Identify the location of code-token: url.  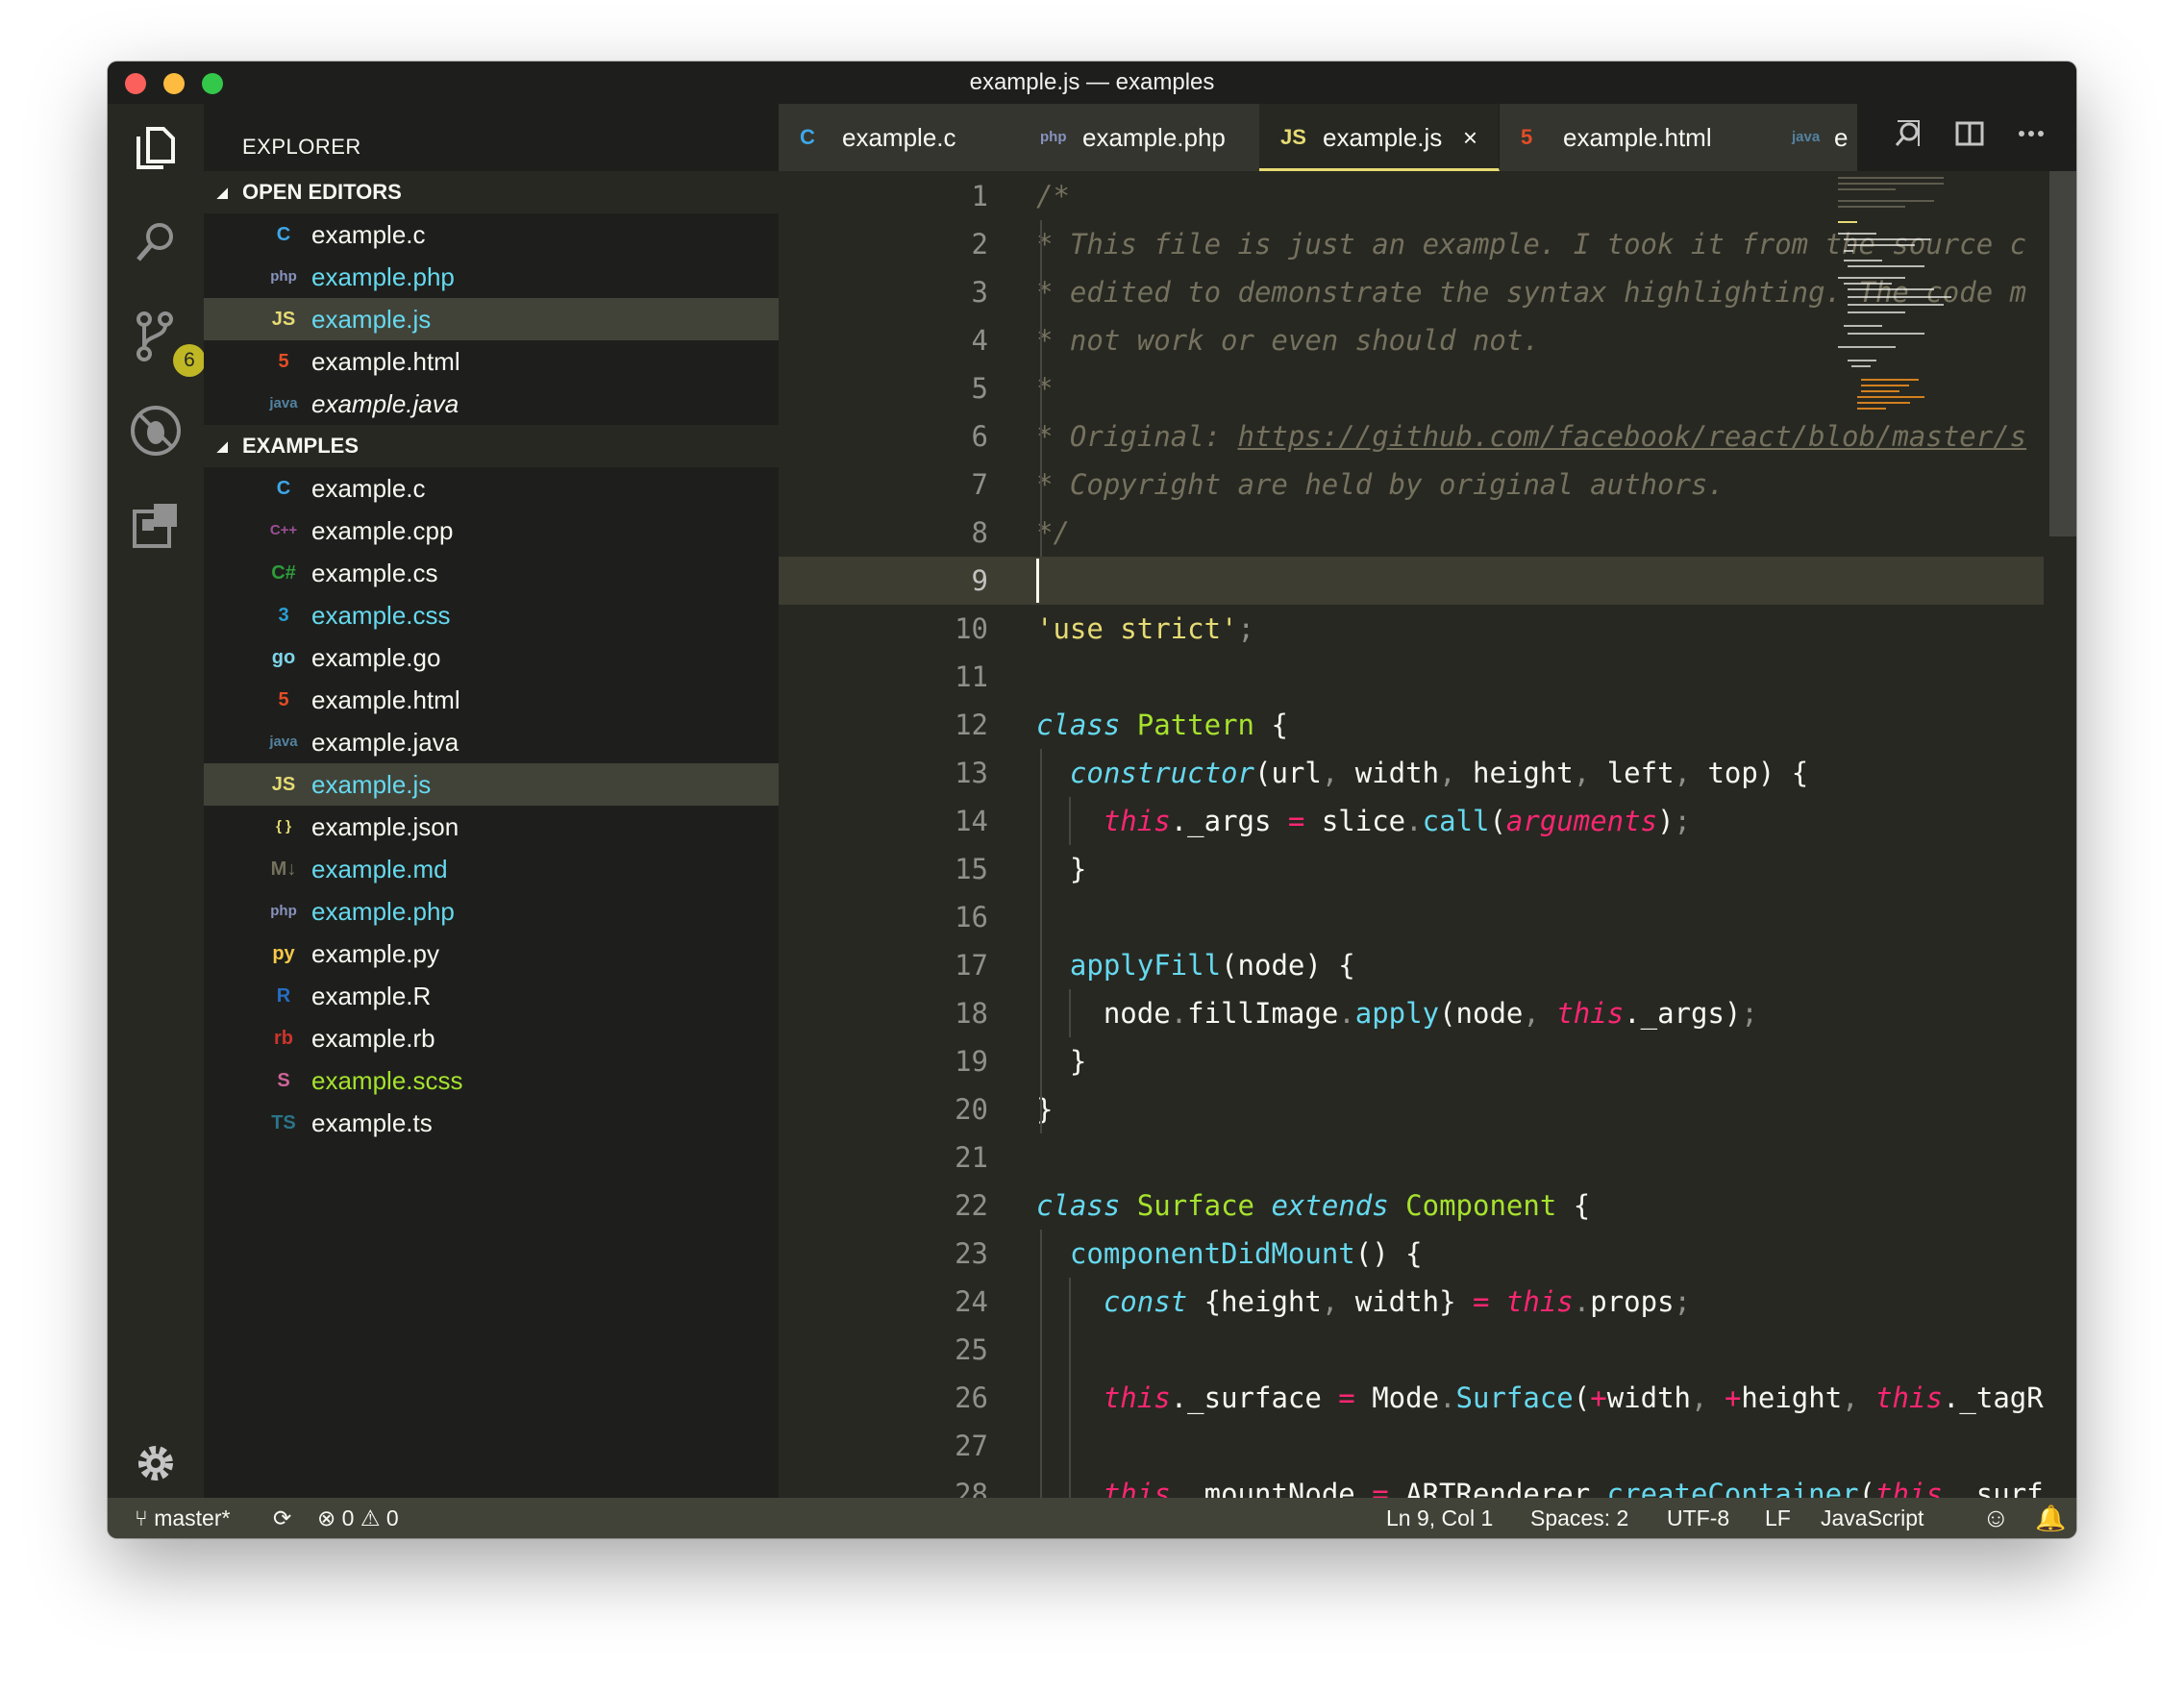
(1297, 773).